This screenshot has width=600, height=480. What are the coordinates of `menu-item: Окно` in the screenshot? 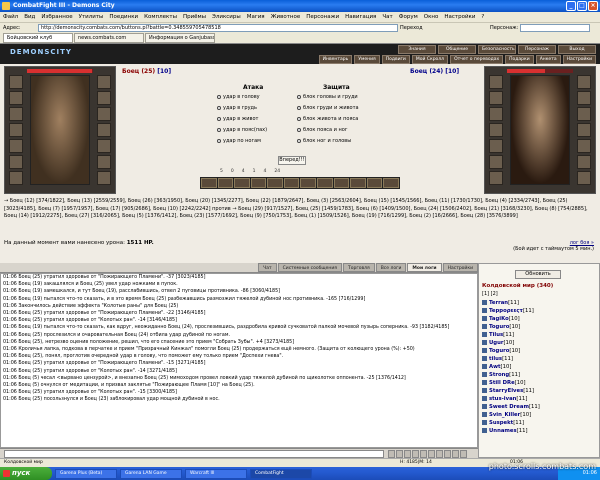 It's located at (431, 17).